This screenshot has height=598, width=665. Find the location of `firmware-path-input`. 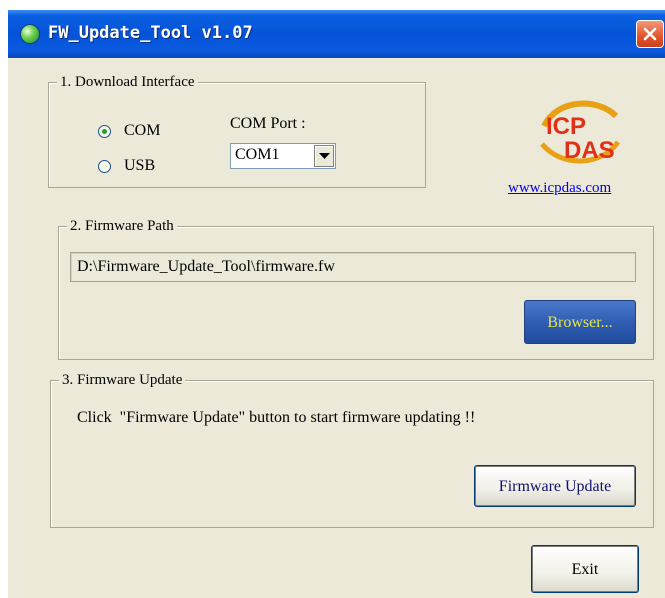

firmware-path-input is located at coordinates (353, 267).